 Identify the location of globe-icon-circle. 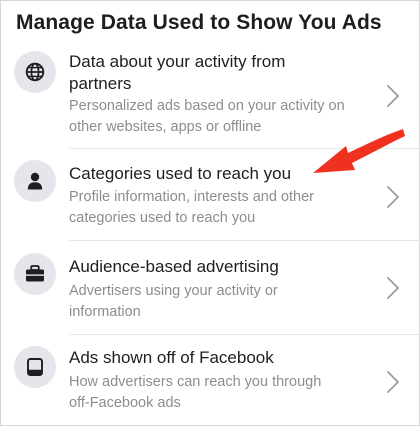
(35, 72).